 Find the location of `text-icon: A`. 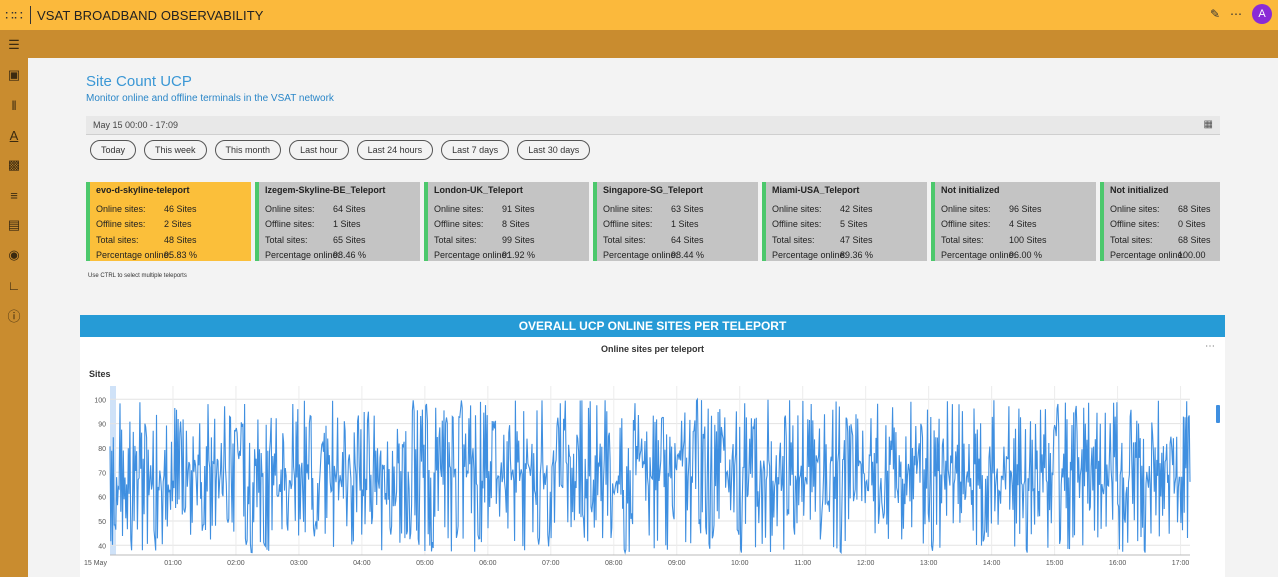

text-icon: A is located at coordinates (14, 135).